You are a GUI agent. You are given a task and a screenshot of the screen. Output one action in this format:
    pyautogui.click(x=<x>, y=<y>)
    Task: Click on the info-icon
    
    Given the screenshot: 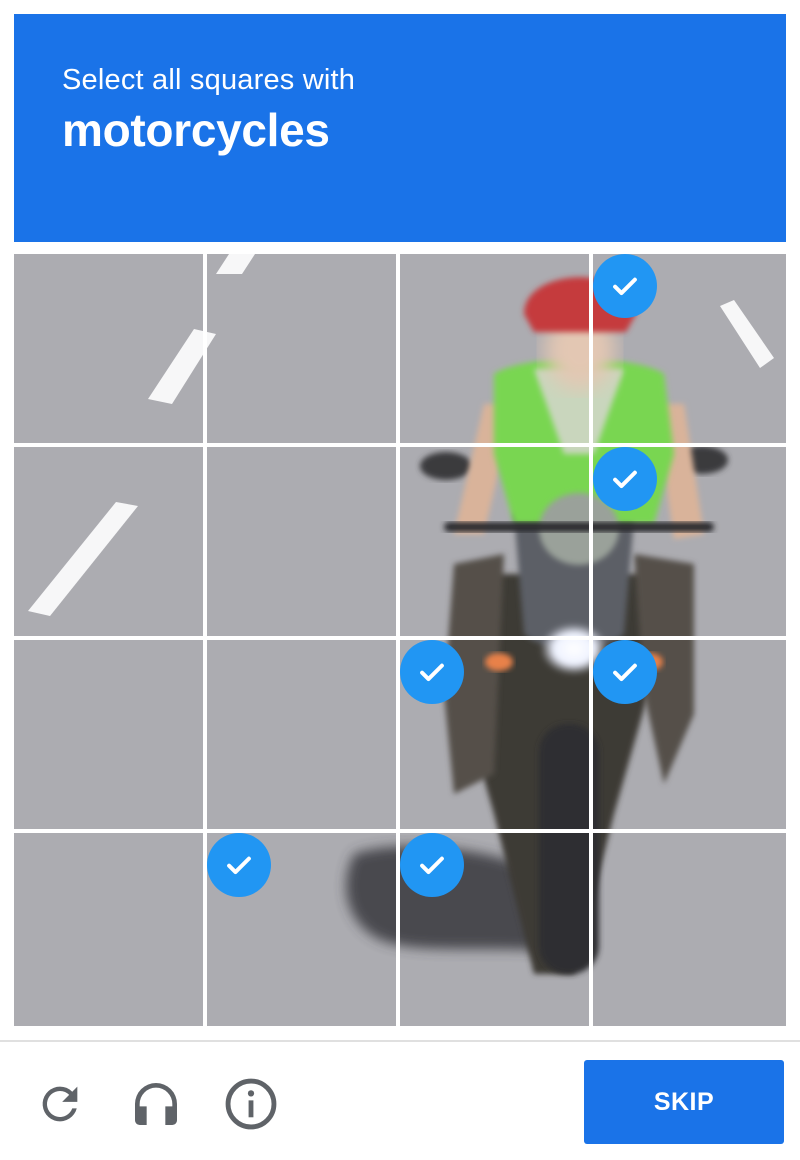 What is the action you would take?
    pyautogui.click(x=251, y=1104)
    